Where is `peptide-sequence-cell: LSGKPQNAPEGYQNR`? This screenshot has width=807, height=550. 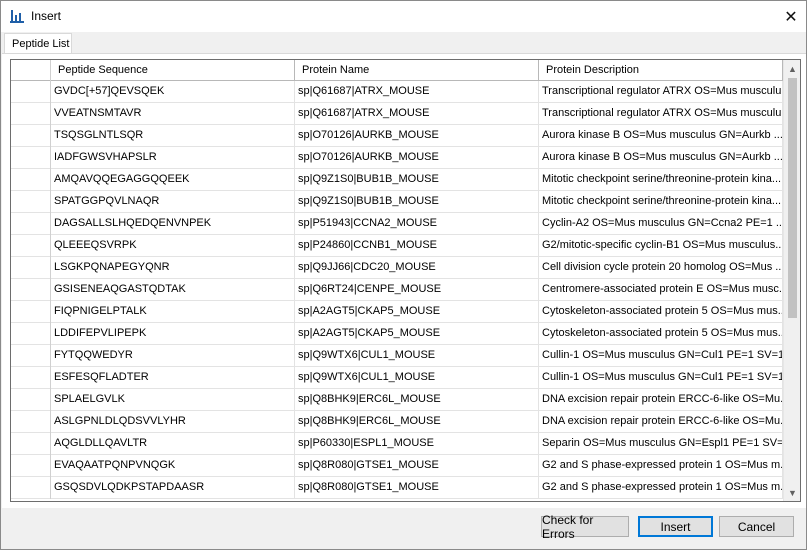
peptide-sequence-cell: LSGKPQNAPEGYQNR is located at coordinates (173, 268).